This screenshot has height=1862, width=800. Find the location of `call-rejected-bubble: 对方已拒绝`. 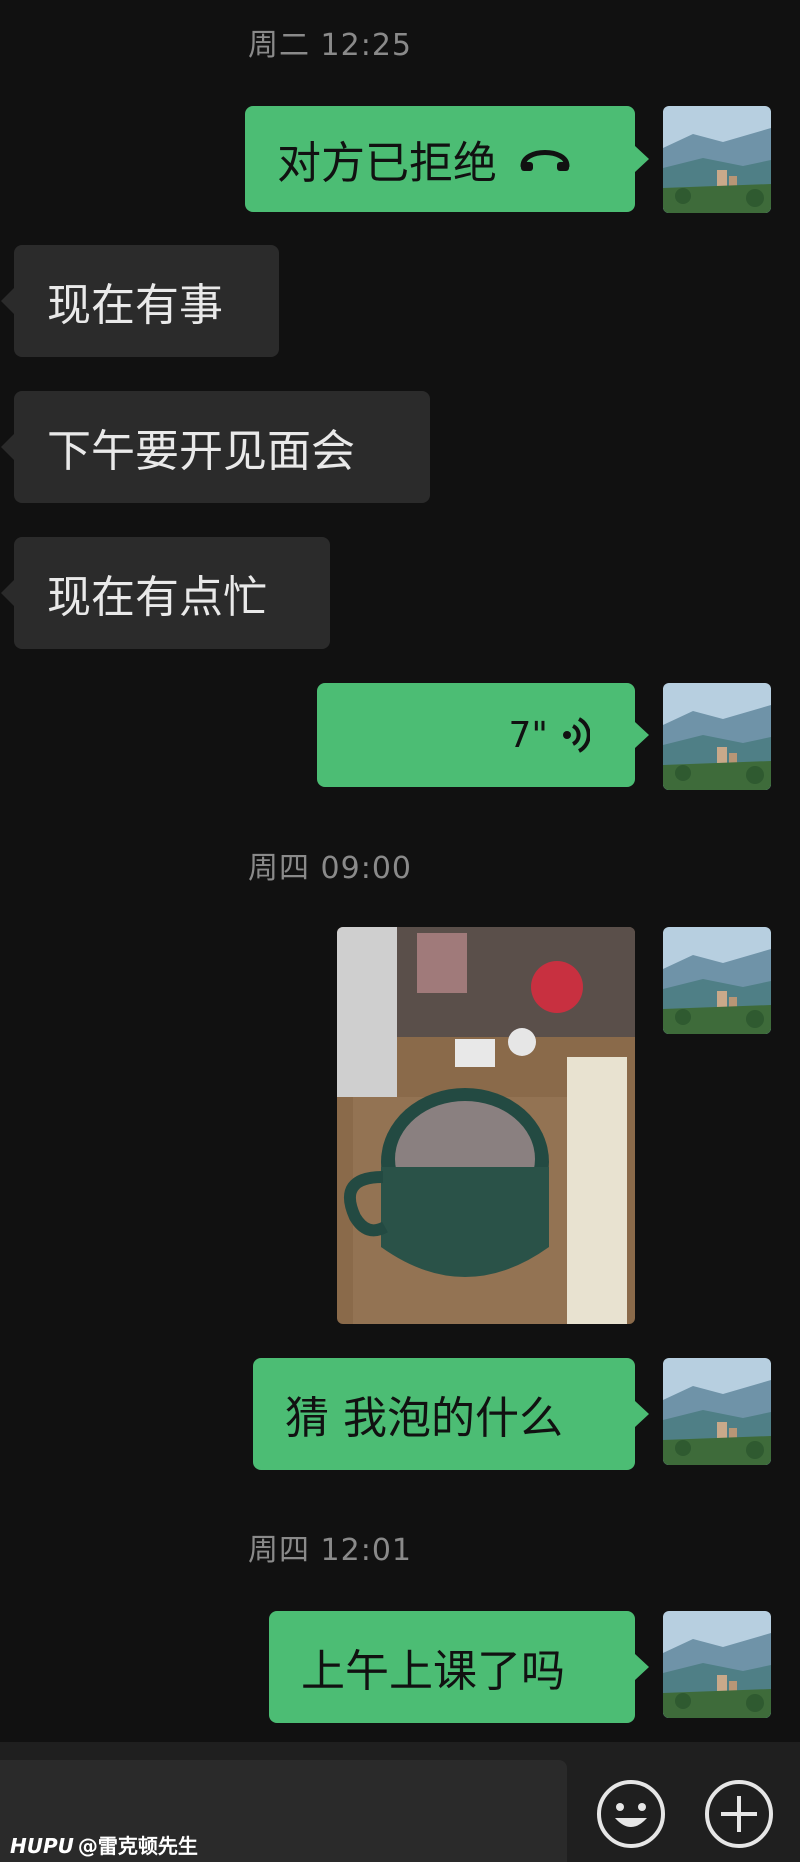

call-rejected-bubble: 对方已拒绝 is located at coordinates (447, 159).